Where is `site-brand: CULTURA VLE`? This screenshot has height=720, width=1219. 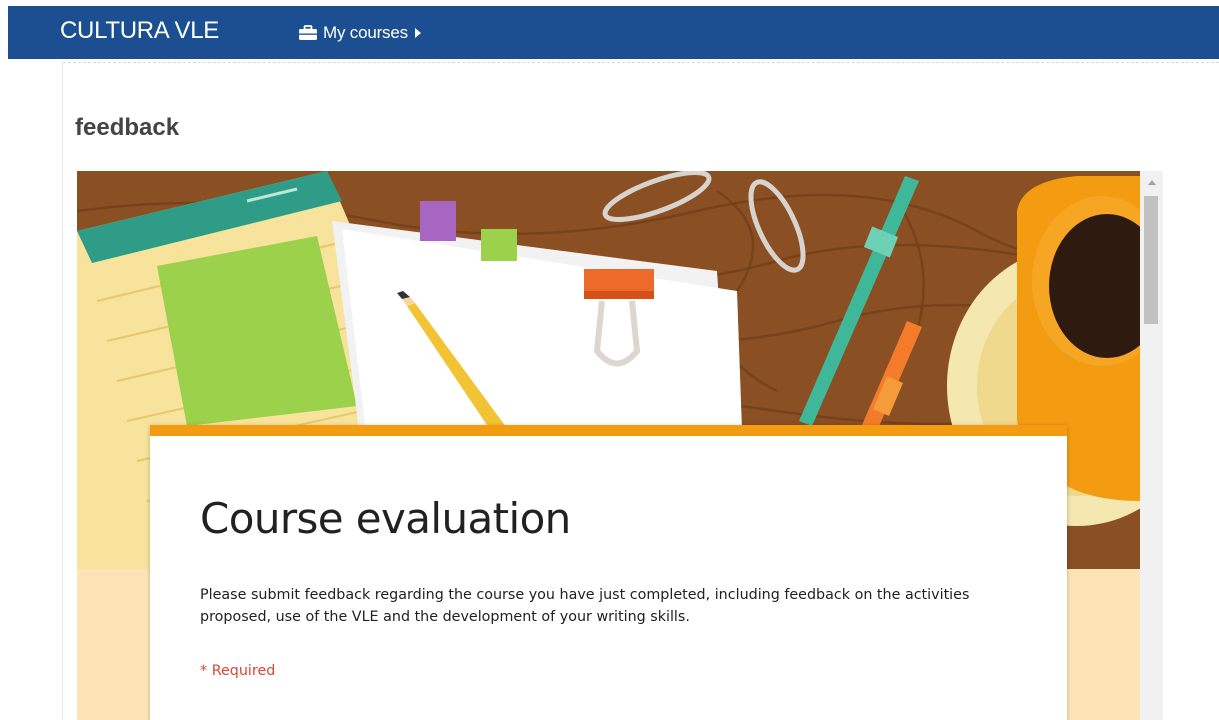
site-brand: CULTURA VLE is located at coordinates (139, 31).